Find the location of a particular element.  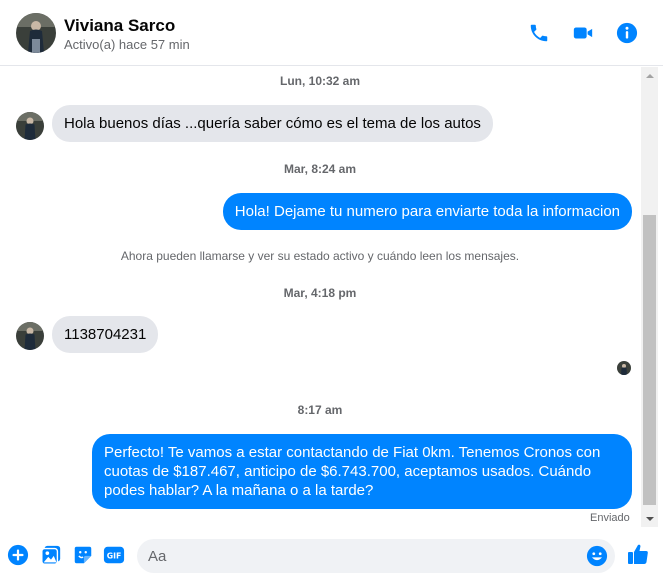

message-input-wrapper is located at coordinates (376, 556).